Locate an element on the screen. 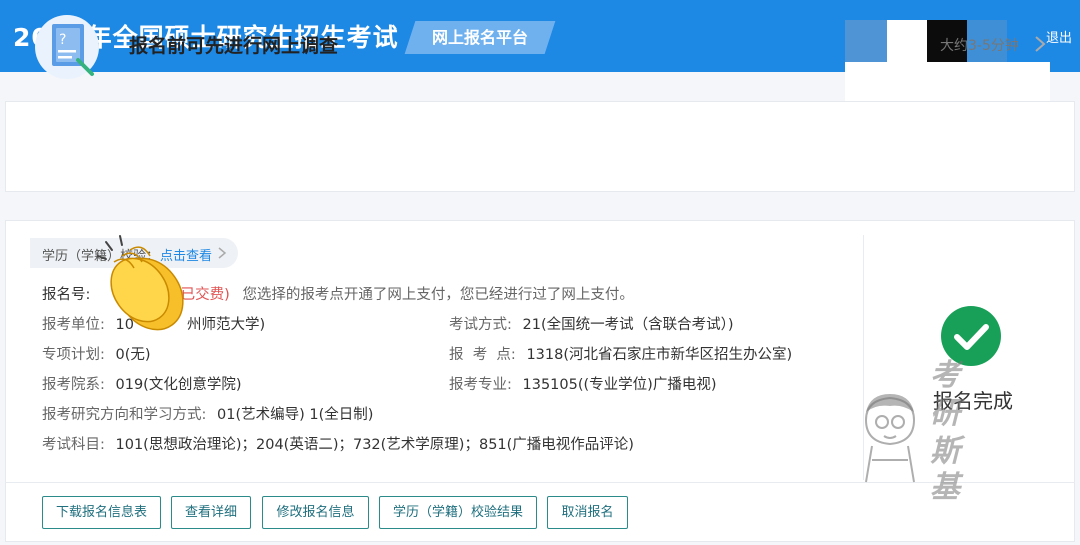 The image size is (1080, 545). field-label: 报考专业: is located at coordinates (480, 385).